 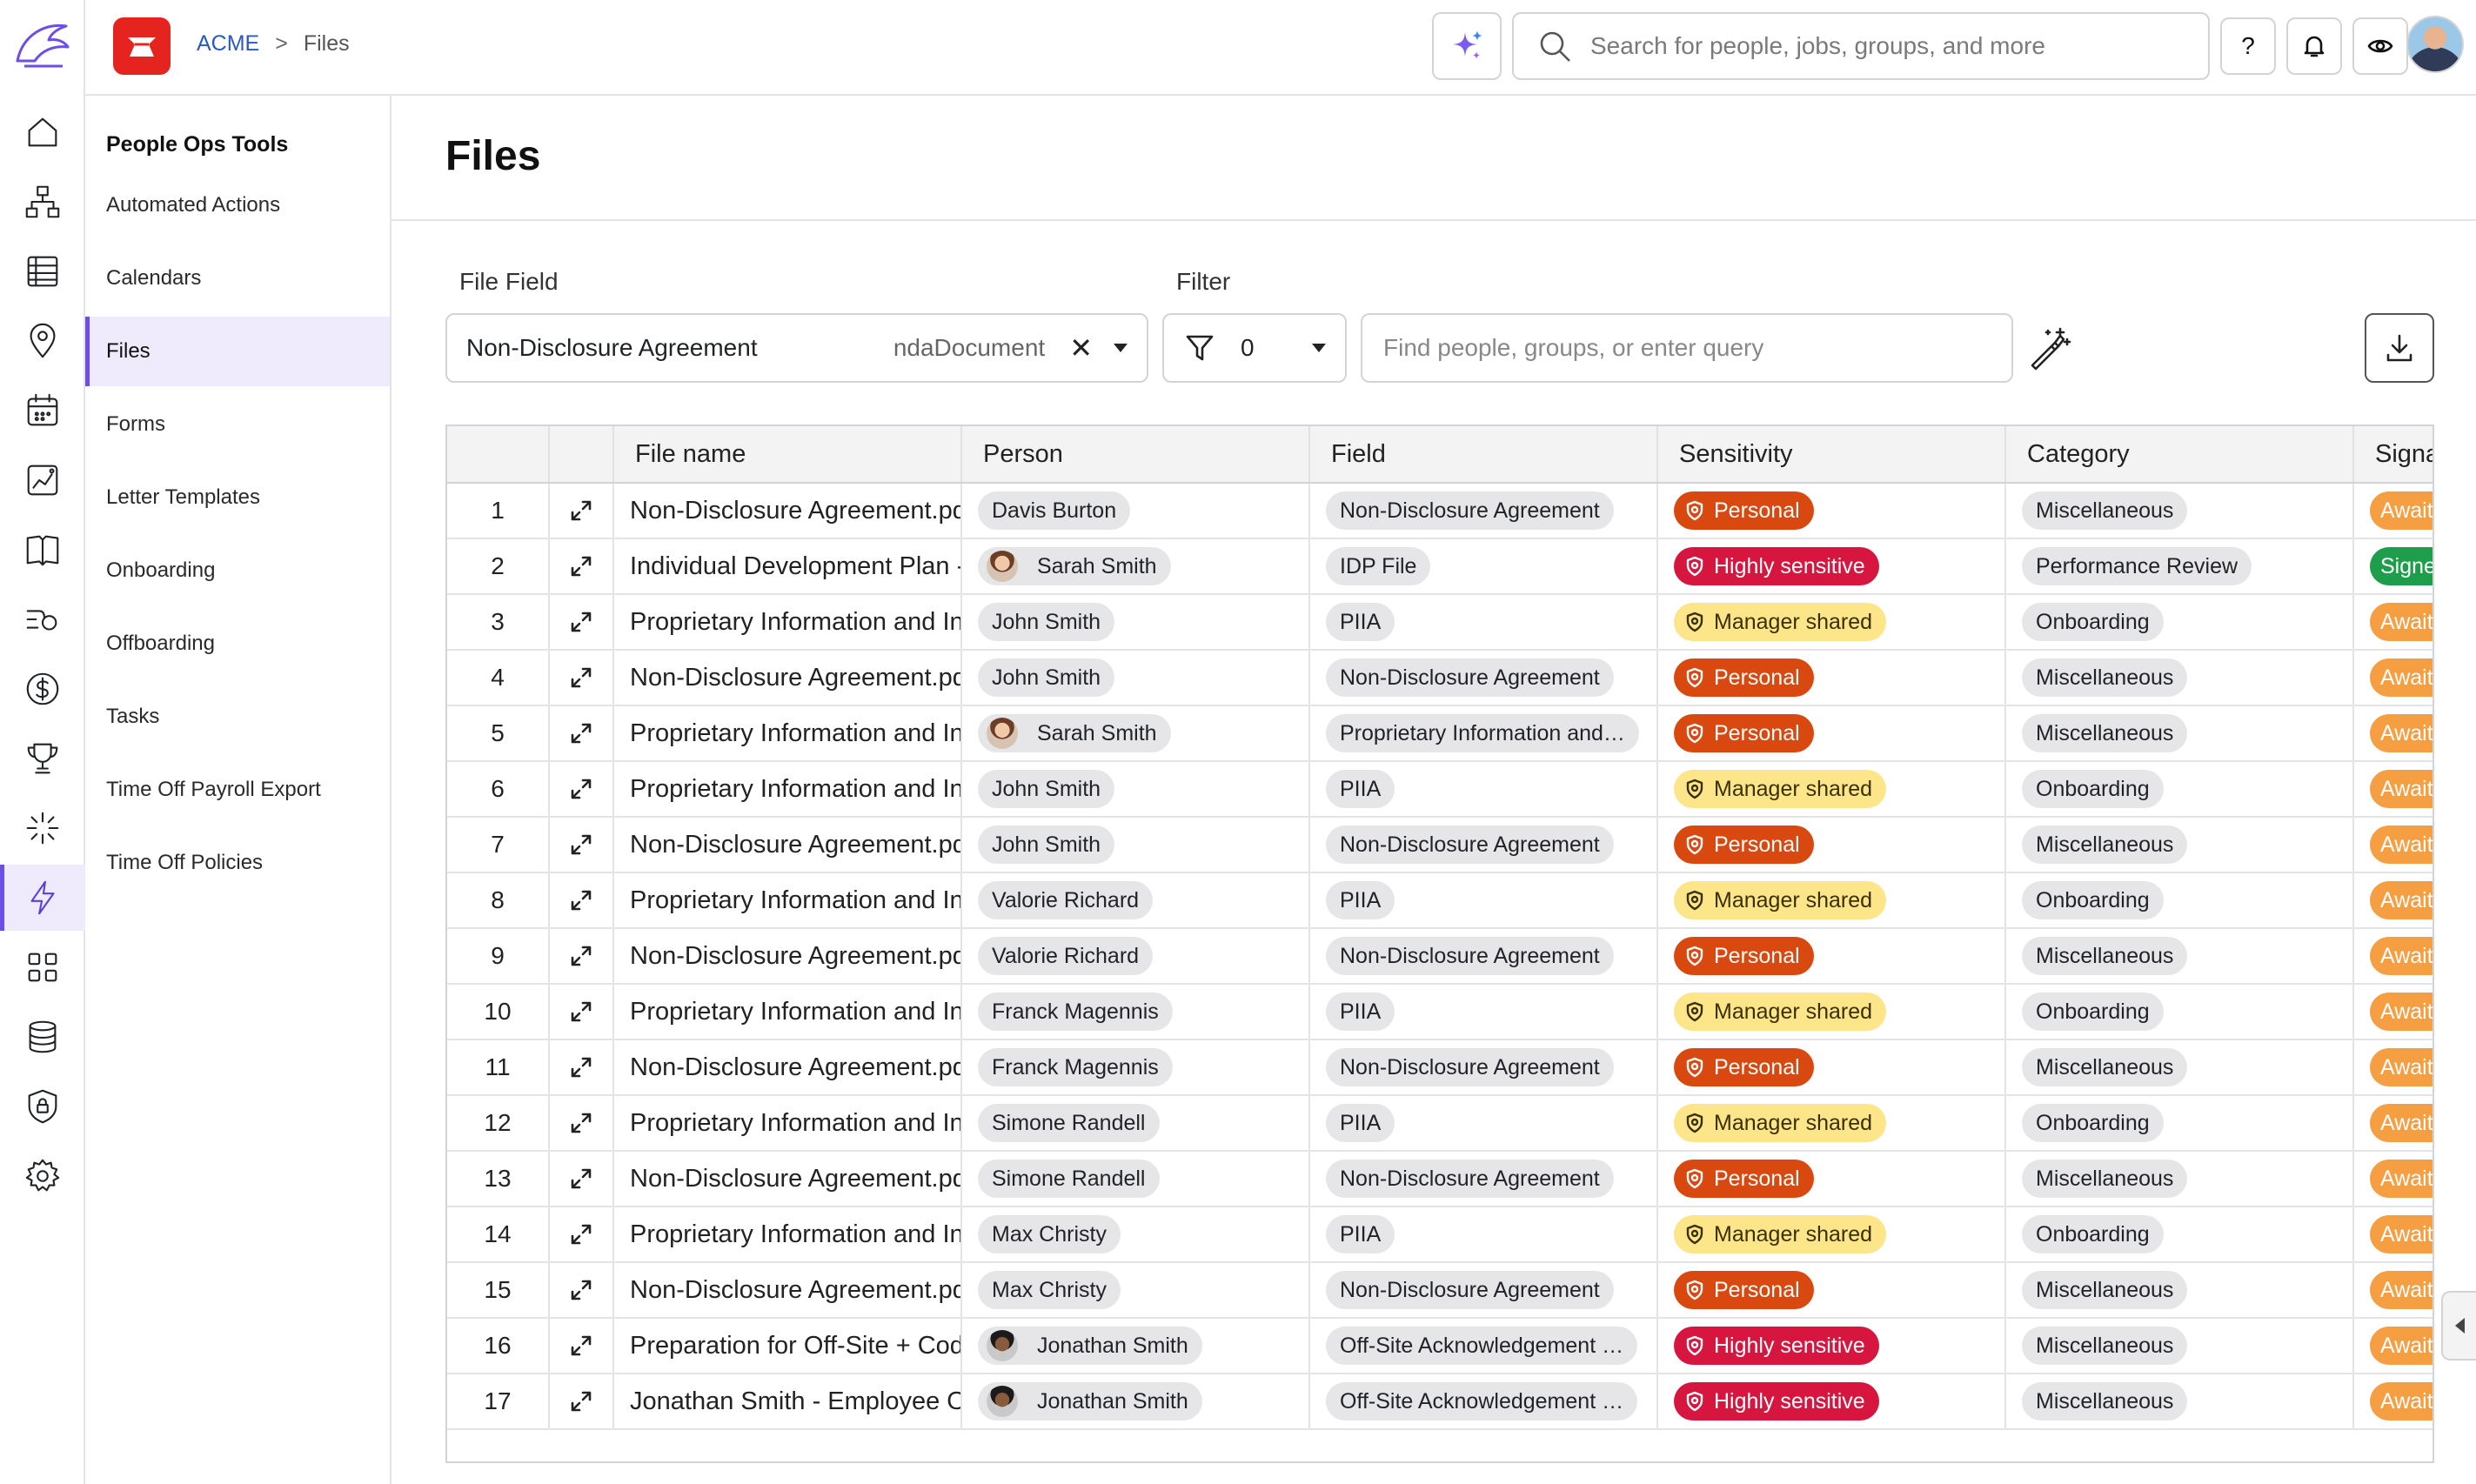 What do you see at coordinates (42, 828) in the screenshot?
I see `burst-icon` at bounding box center [42, 828].